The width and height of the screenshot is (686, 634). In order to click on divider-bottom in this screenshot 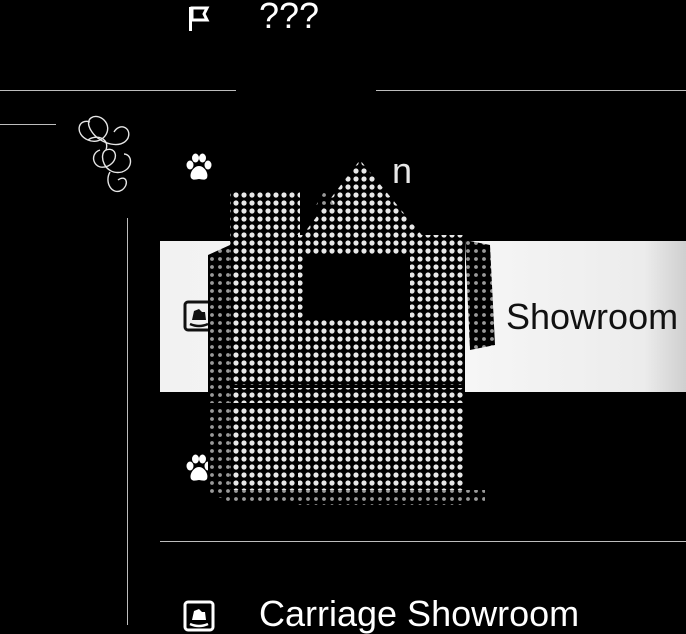, I will do `click(423, 541)`.